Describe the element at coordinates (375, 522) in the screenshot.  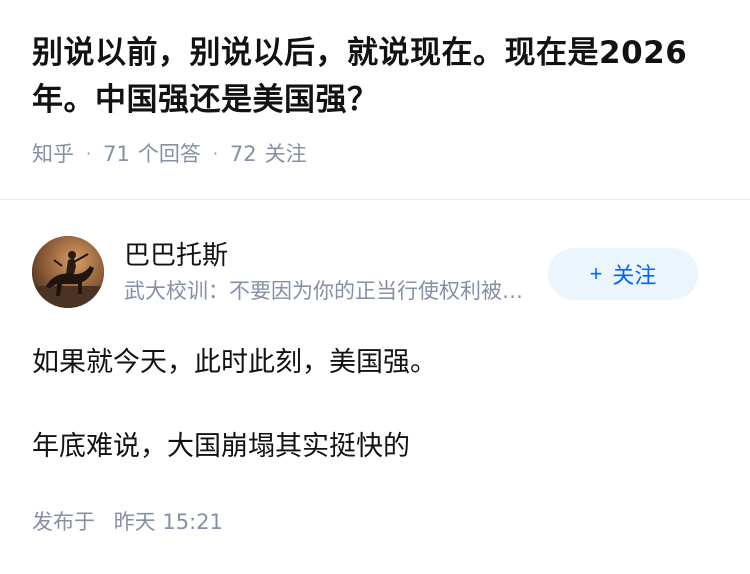
I see `publish-info: 发布于 昨天 15:21` at that location.